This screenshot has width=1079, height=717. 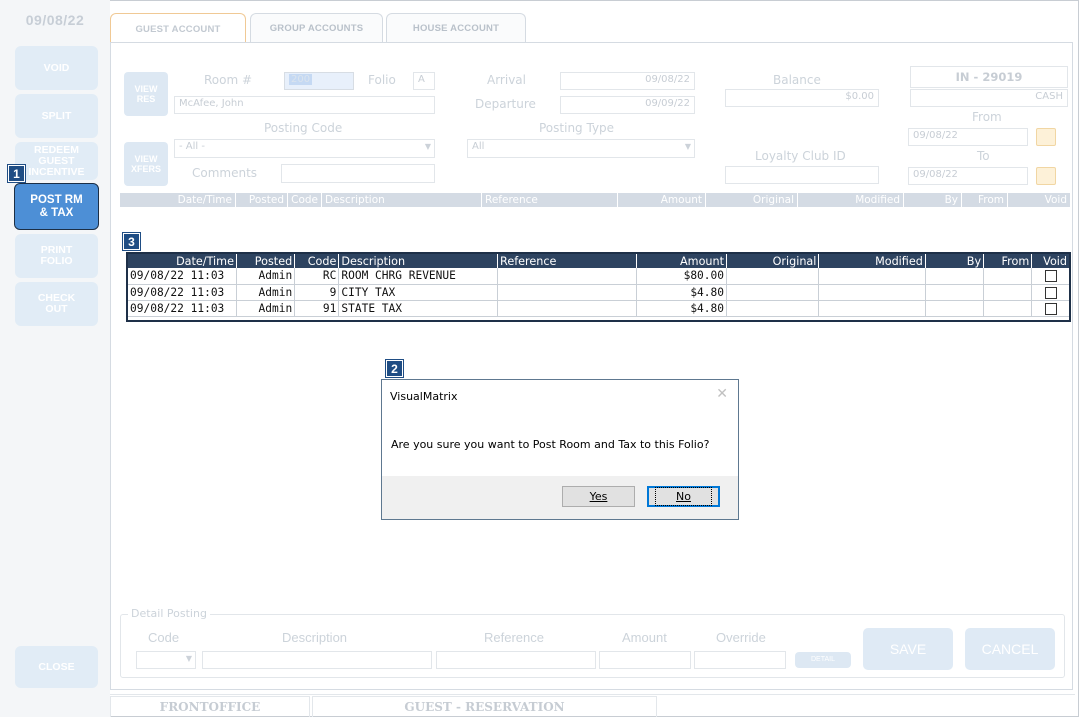 What do you see at coordinates (987, 117) in the screenshot?
I see `from-label: From` at bounding box center [987, 117].